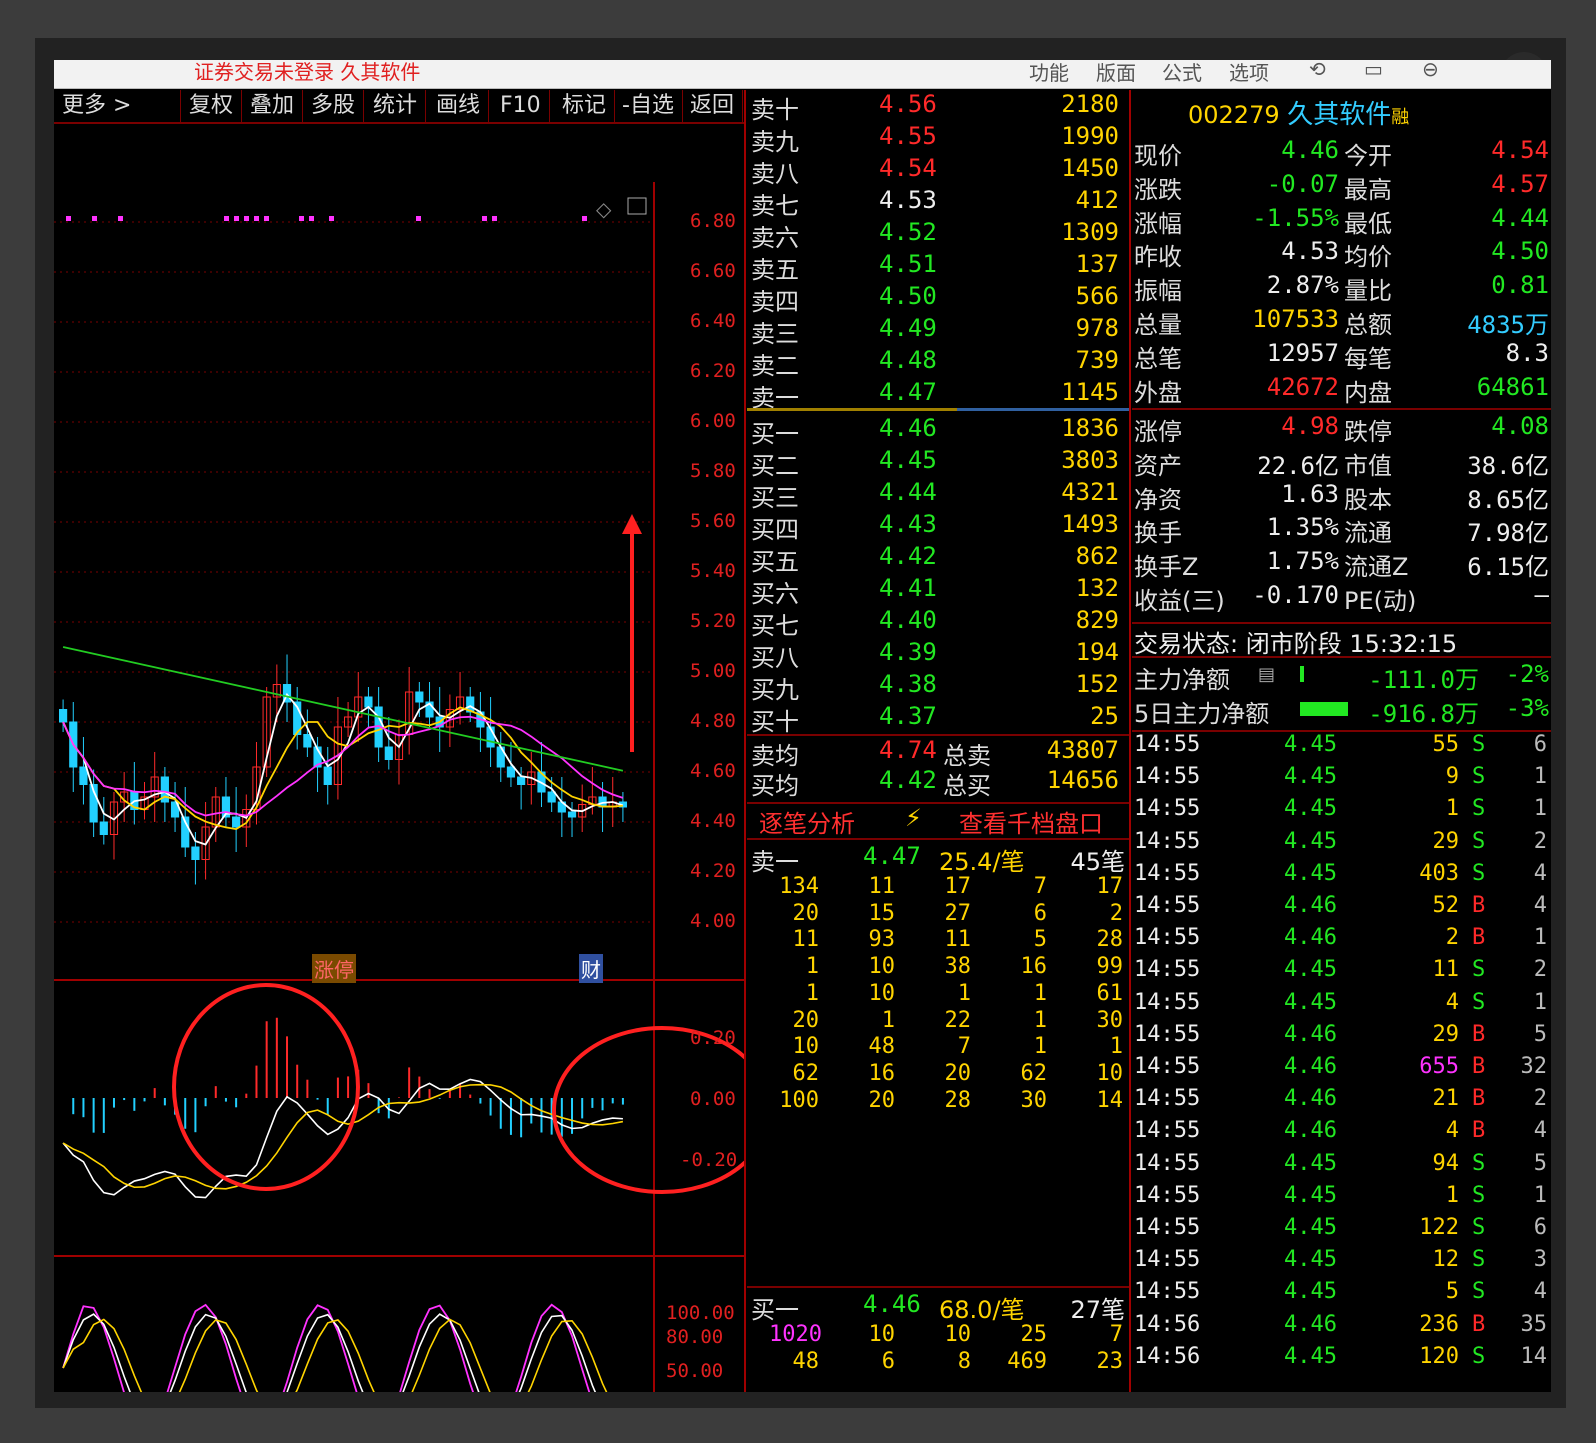  Describe the element at coordinates (1341, 748) in the screenshot. I see `tick-row: 14:55 4.45 55 S 6` at that location.